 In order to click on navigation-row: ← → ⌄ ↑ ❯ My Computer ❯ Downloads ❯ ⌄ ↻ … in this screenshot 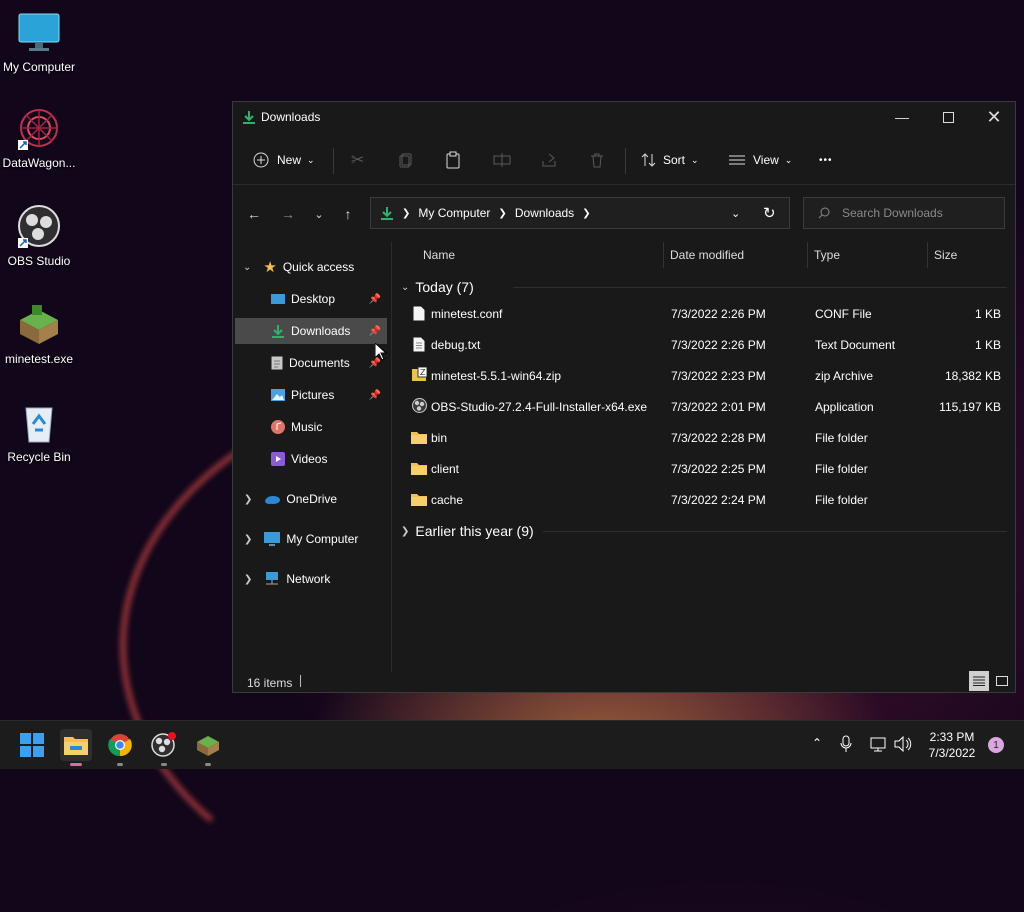, I will do `click(624, 214)`.